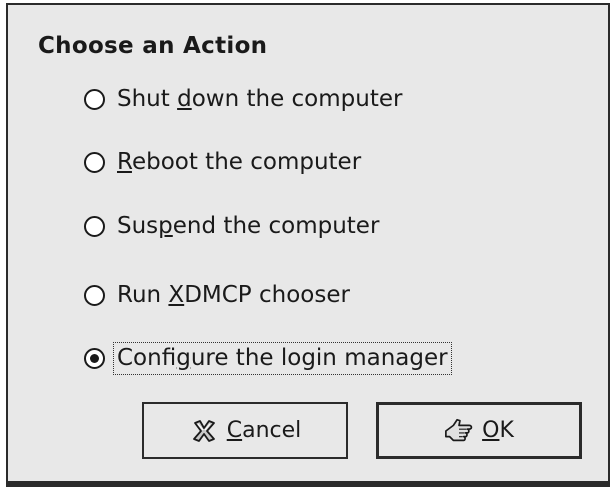  I want to click on radio-option-shutdown: Shut down the computer, so click(241, 99).